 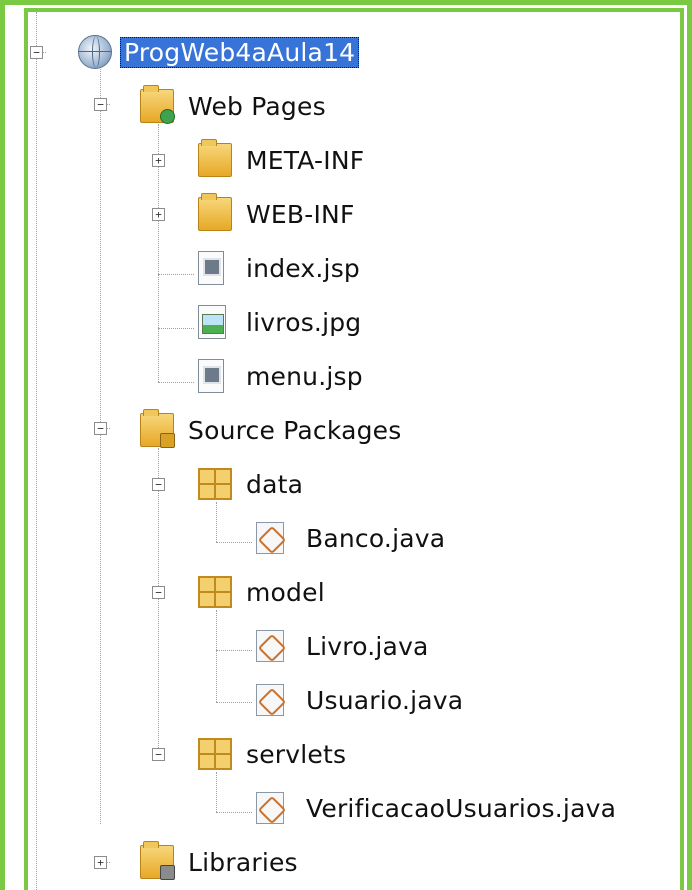 What do you see at coordinates (212, 322) in the screenshot?
I see `image-file-icon` at bounding box center [212, 322].